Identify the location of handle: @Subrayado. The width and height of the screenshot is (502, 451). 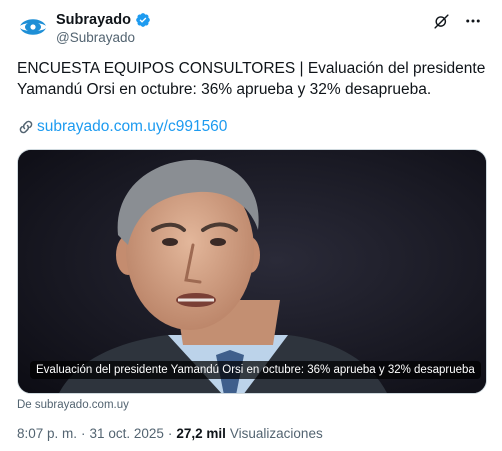
(103, 37).